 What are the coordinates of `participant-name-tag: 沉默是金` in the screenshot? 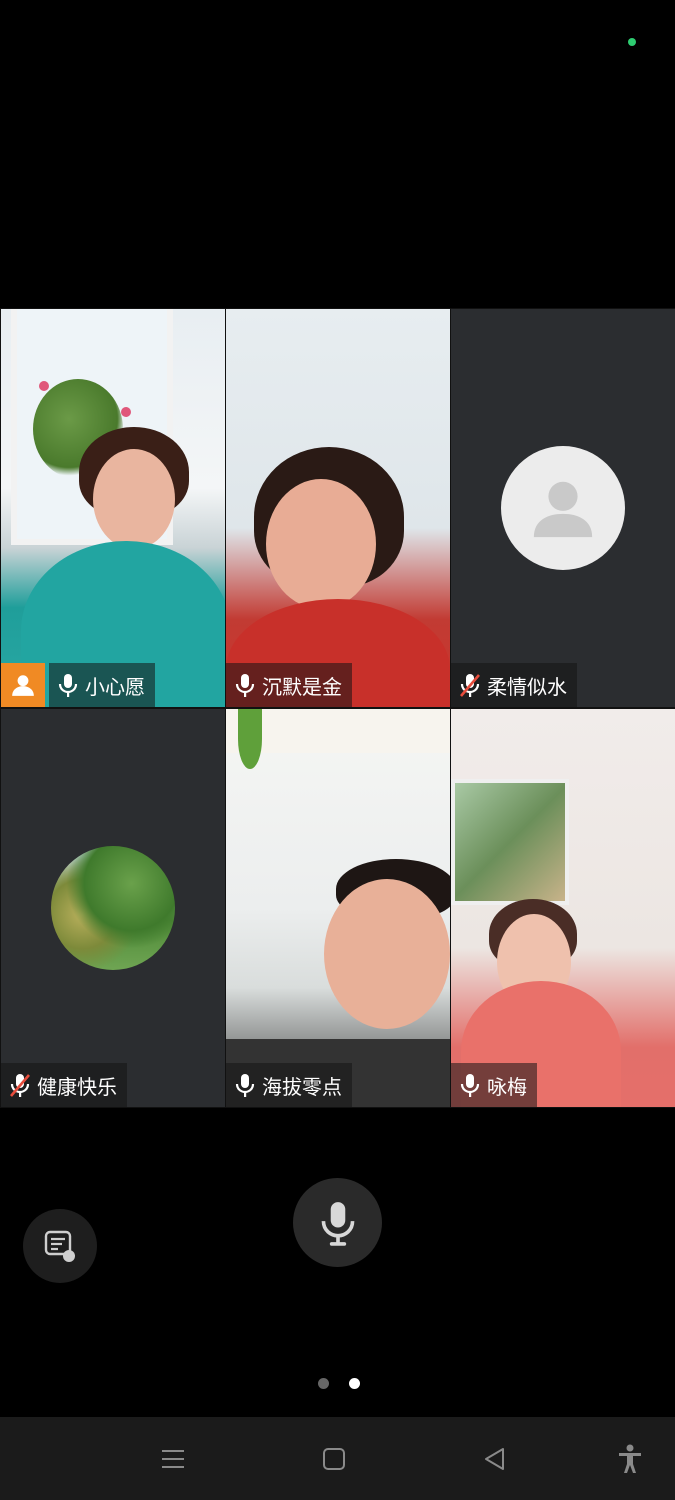 It's located at (289, 685).